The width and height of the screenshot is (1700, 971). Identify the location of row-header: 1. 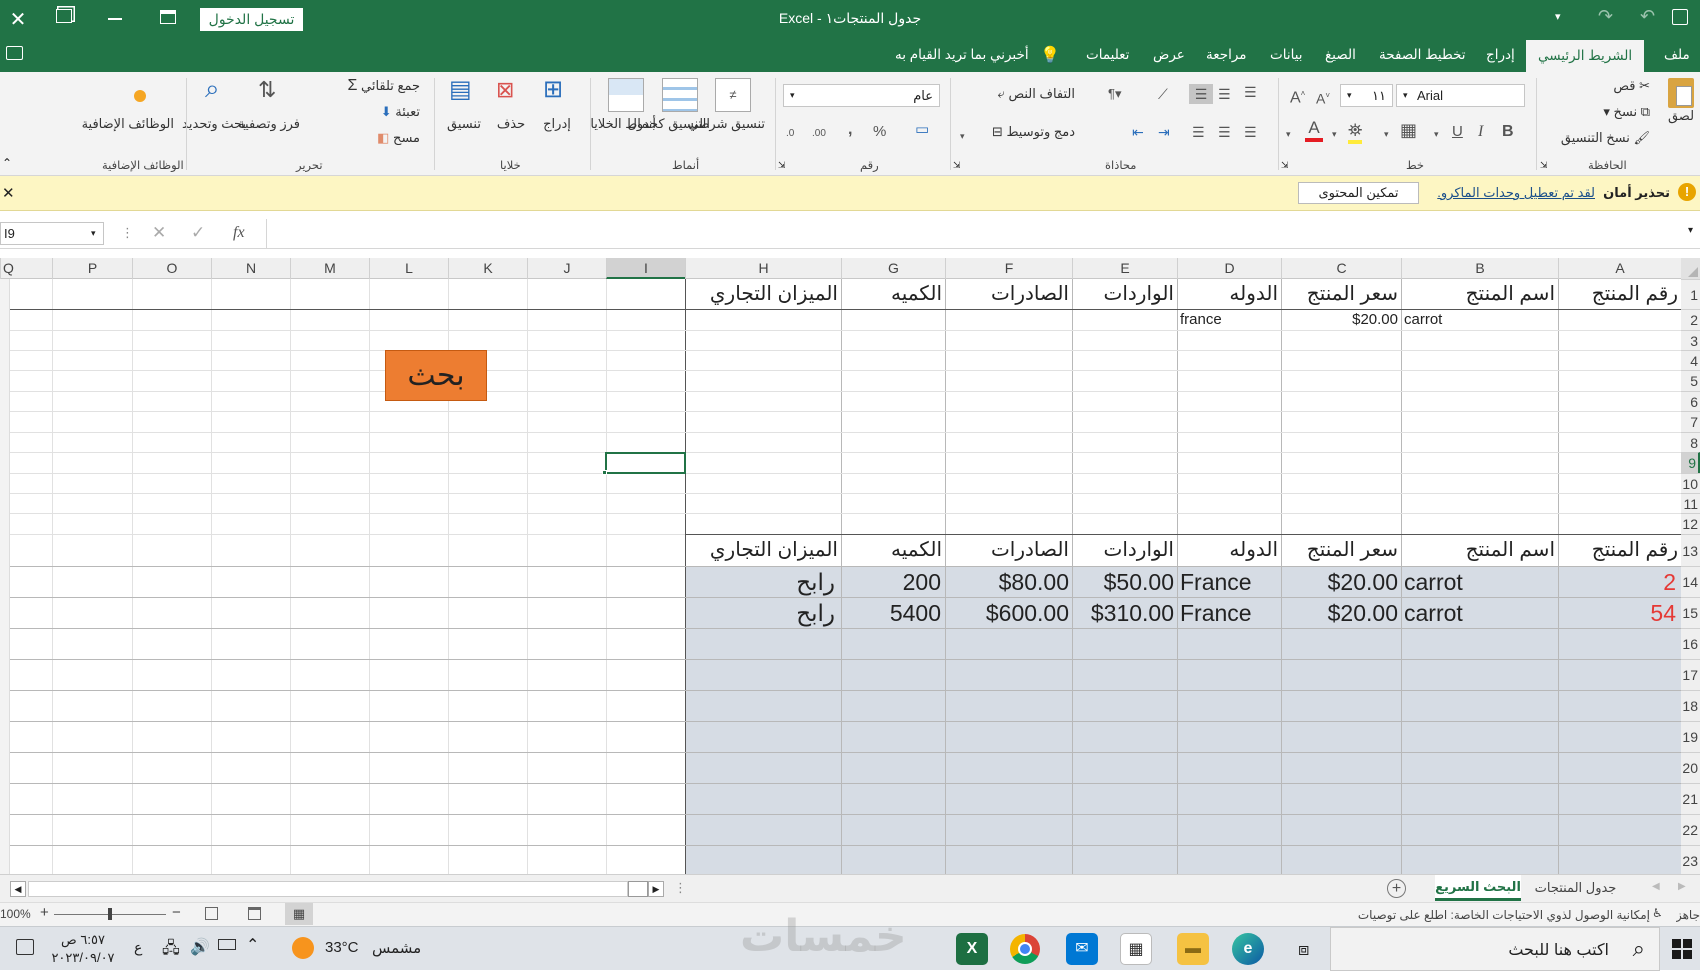
(1690, 294).